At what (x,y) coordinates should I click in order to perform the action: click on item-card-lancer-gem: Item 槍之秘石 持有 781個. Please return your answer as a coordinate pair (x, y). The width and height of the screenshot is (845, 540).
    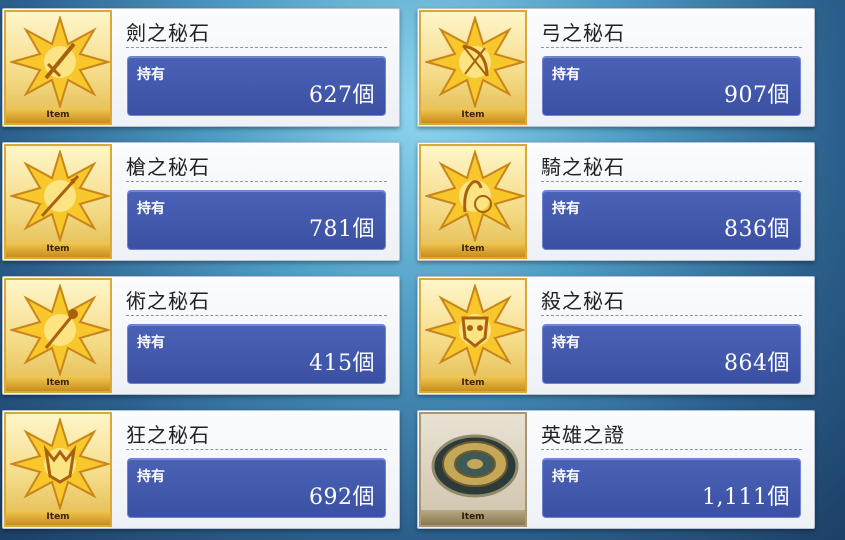
    Looking at the image, I should click on (201, 201).